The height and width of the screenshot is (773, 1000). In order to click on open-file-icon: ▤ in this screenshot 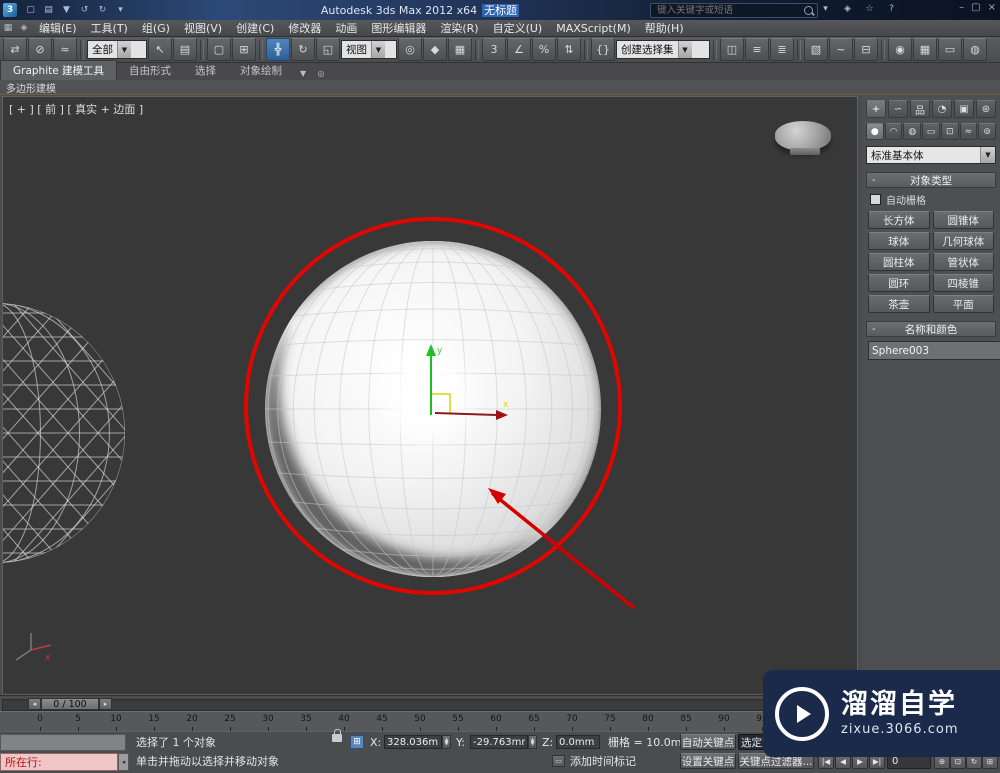, I will do `click(48, 10)`.